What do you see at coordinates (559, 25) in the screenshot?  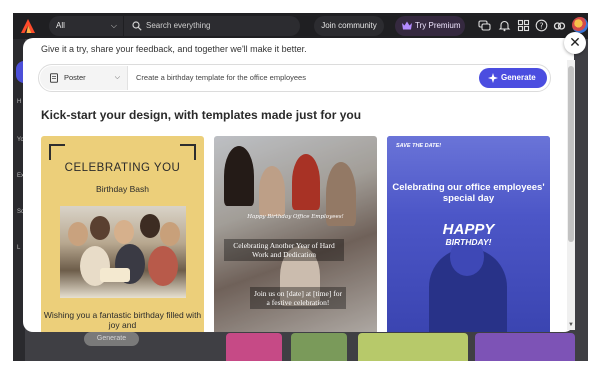 I see `creative-cloud-icon` at bounding box center [559, 25].